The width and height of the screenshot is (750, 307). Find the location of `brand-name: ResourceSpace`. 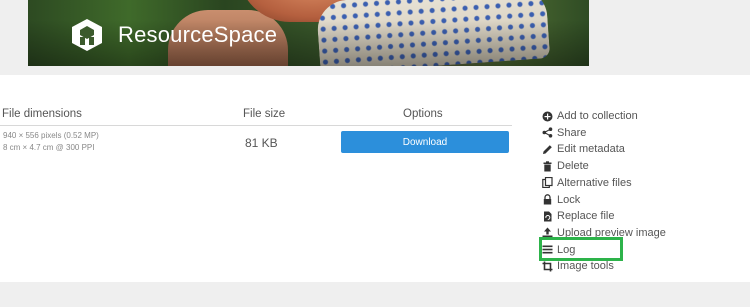

brand-name: ResourceSpace is located at coordinates (197, 35).